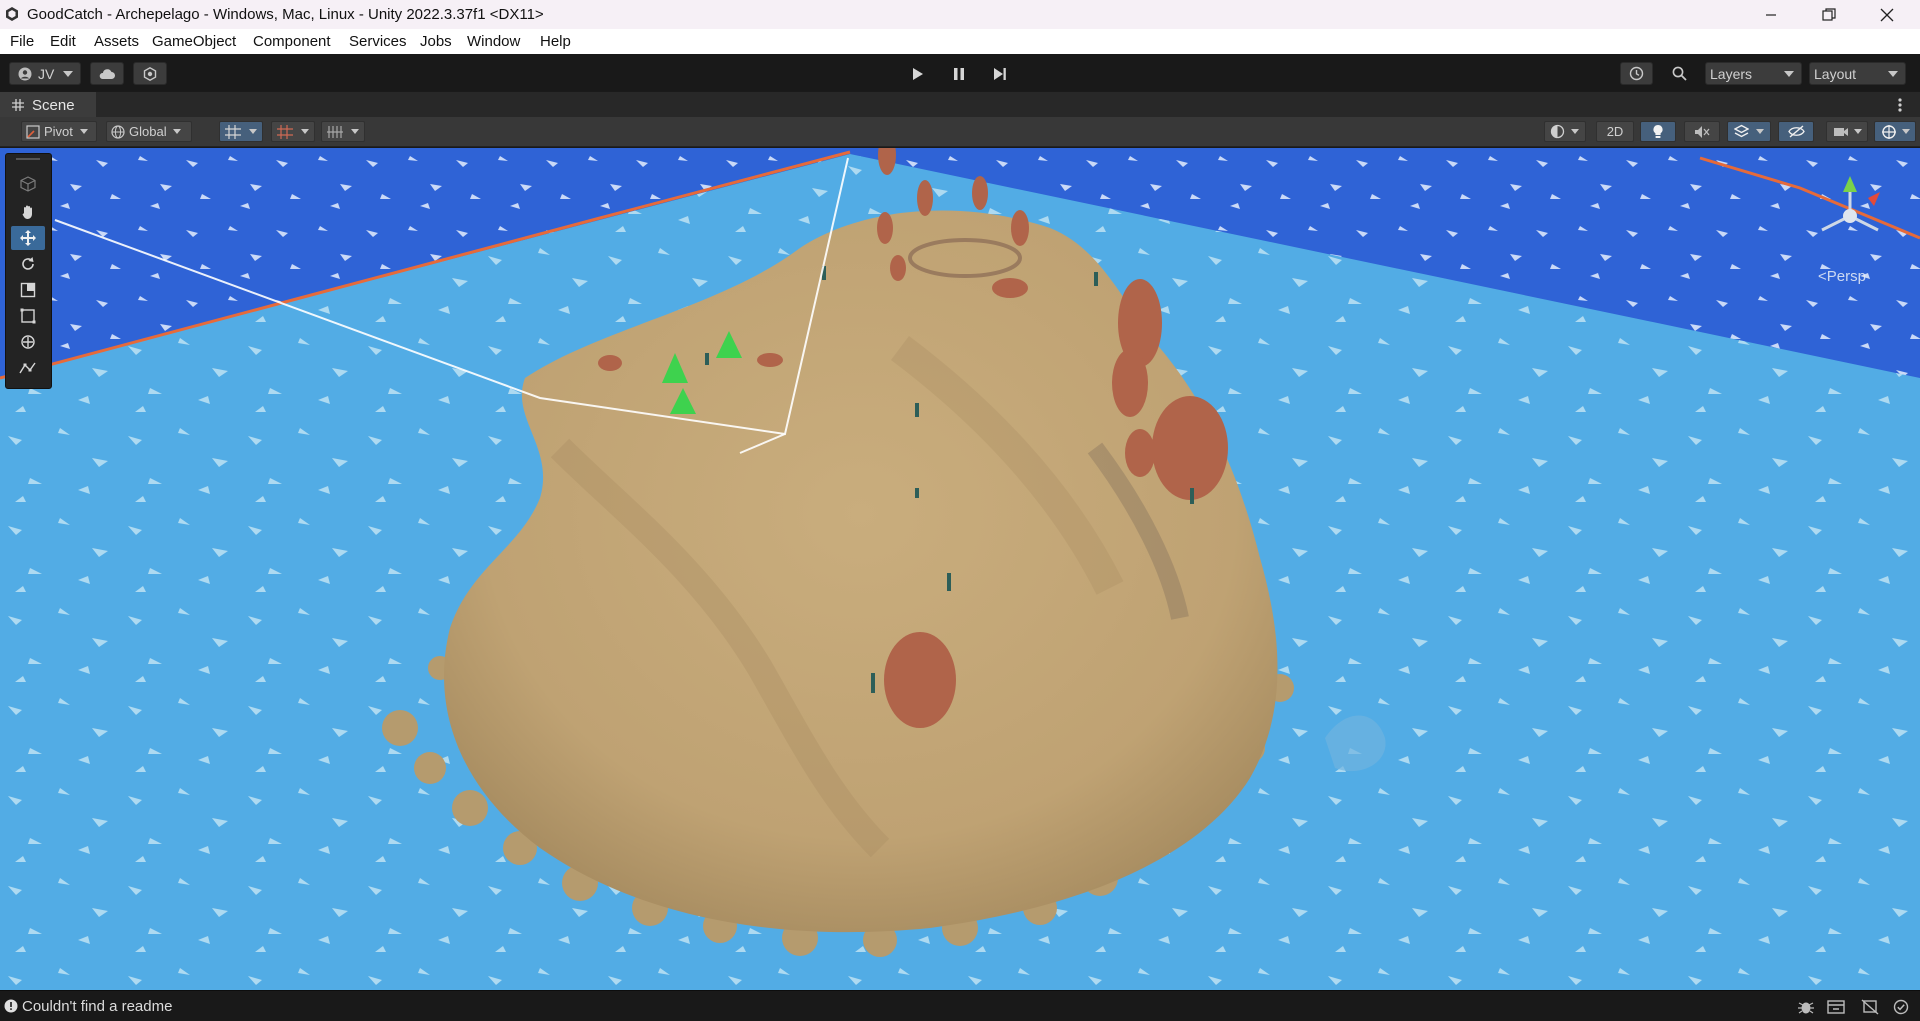 The image size is (1920, 1021). What do you see at coordinates (1842, 276) in the screenshot?
I see `camera-projection-label: <Persp` at bounding box center [1842, 276].